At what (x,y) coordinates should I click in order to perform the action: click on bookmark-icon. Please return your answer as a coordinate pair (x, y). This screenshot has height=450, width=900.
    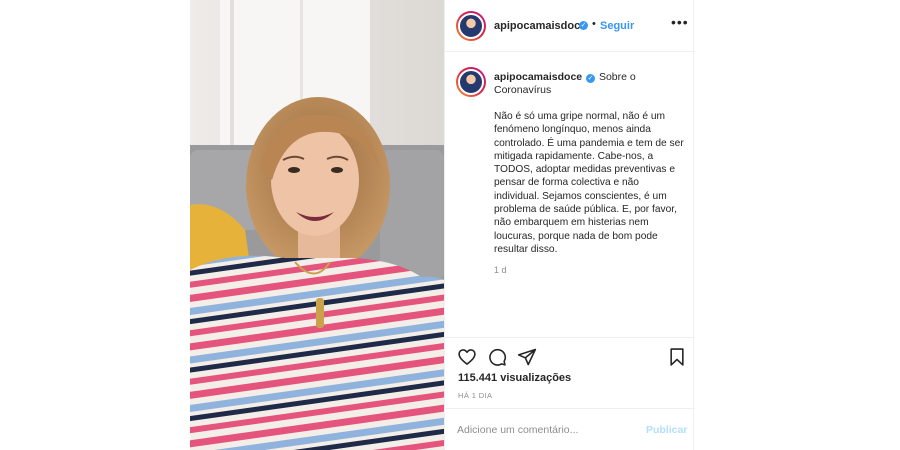
    Looking at the image, I should click on (677, 357).